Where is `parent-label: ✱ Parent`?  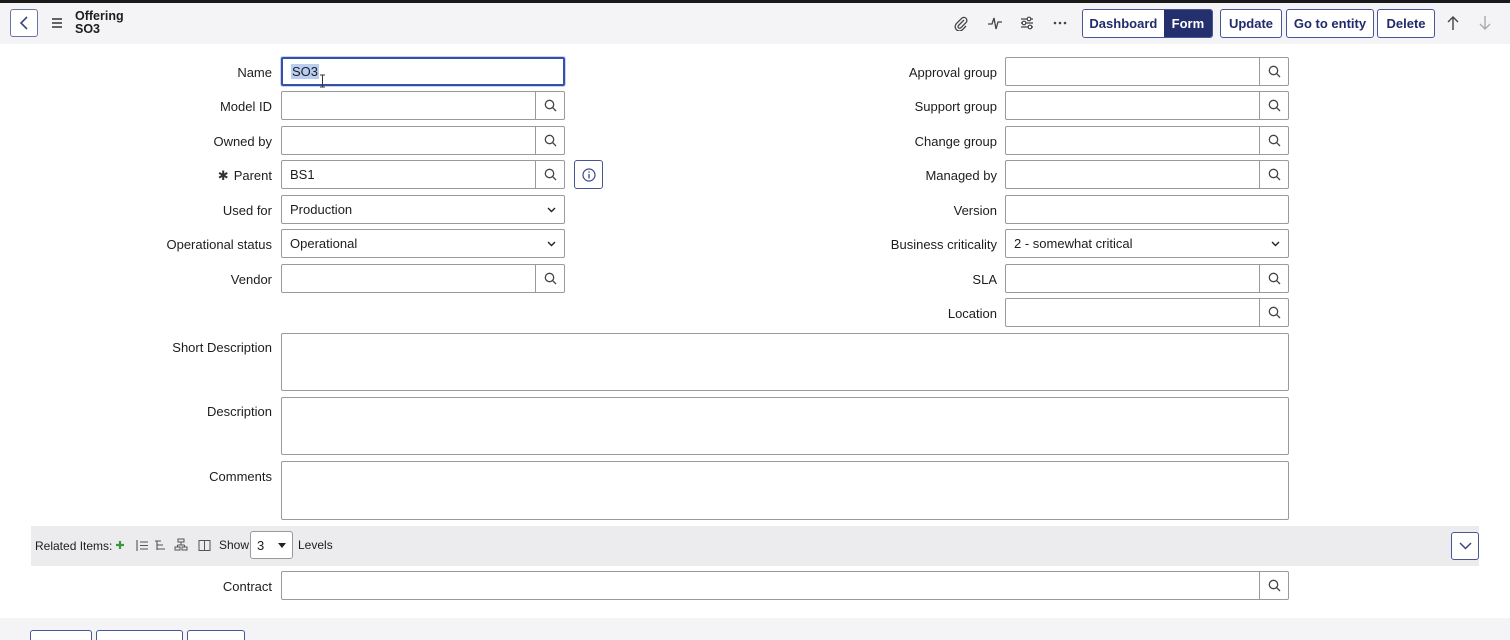
parent-label: ✱ Parent is located at coordinates (245, 176).